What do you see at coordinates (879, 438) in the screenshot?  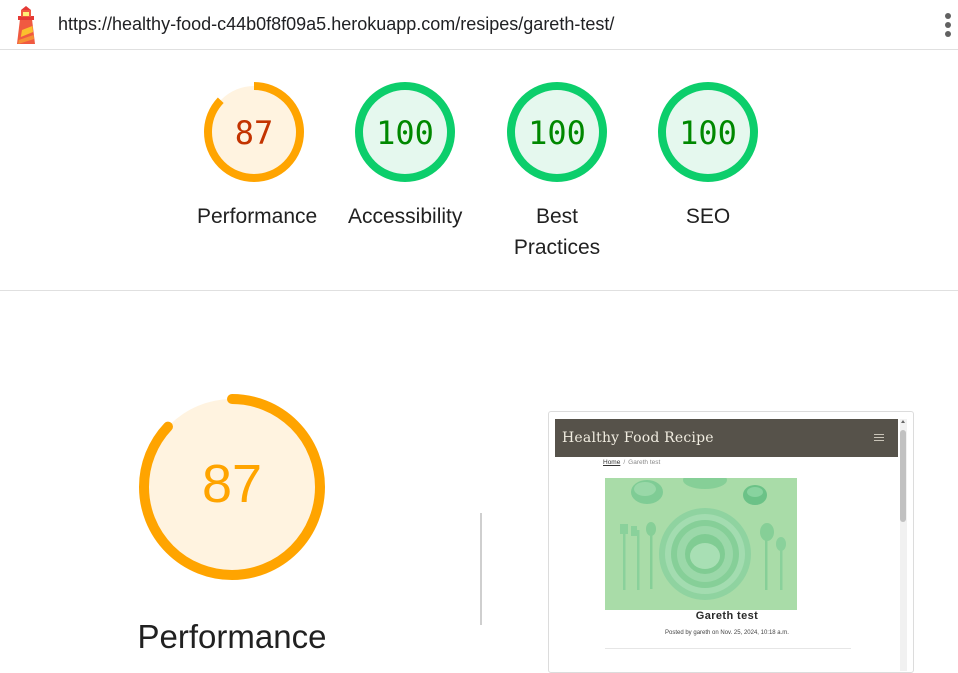 I see `hamburger-menu-icon` at bounding box center [879, 438].